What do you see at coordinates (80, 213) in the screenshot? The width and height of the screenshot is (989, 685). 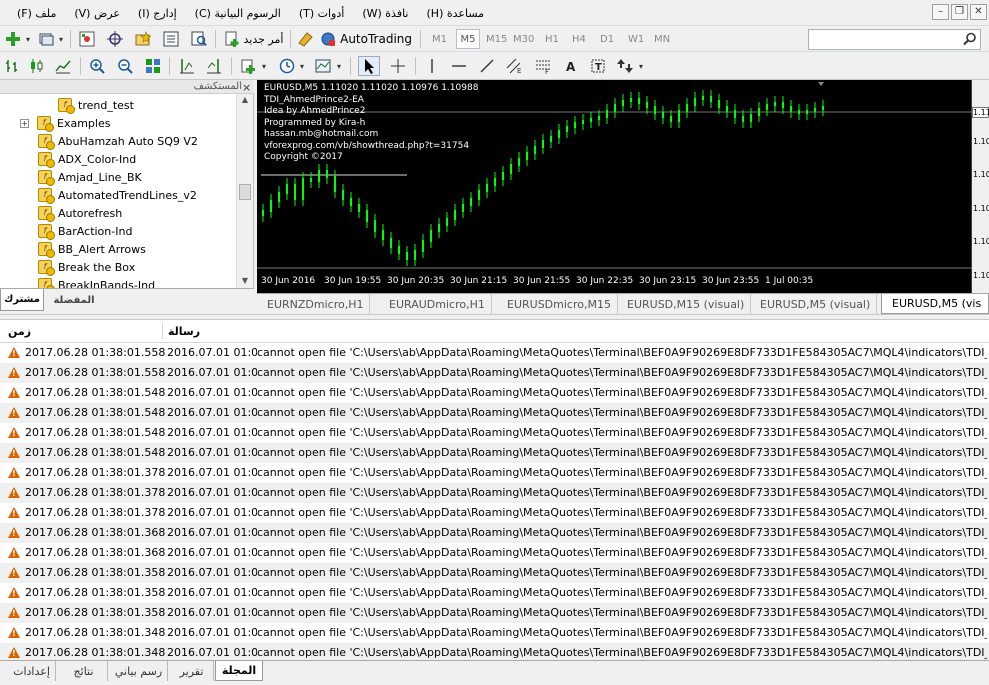 I see `navigator-item: f Autorefresh` at bounding box center [80, 213].